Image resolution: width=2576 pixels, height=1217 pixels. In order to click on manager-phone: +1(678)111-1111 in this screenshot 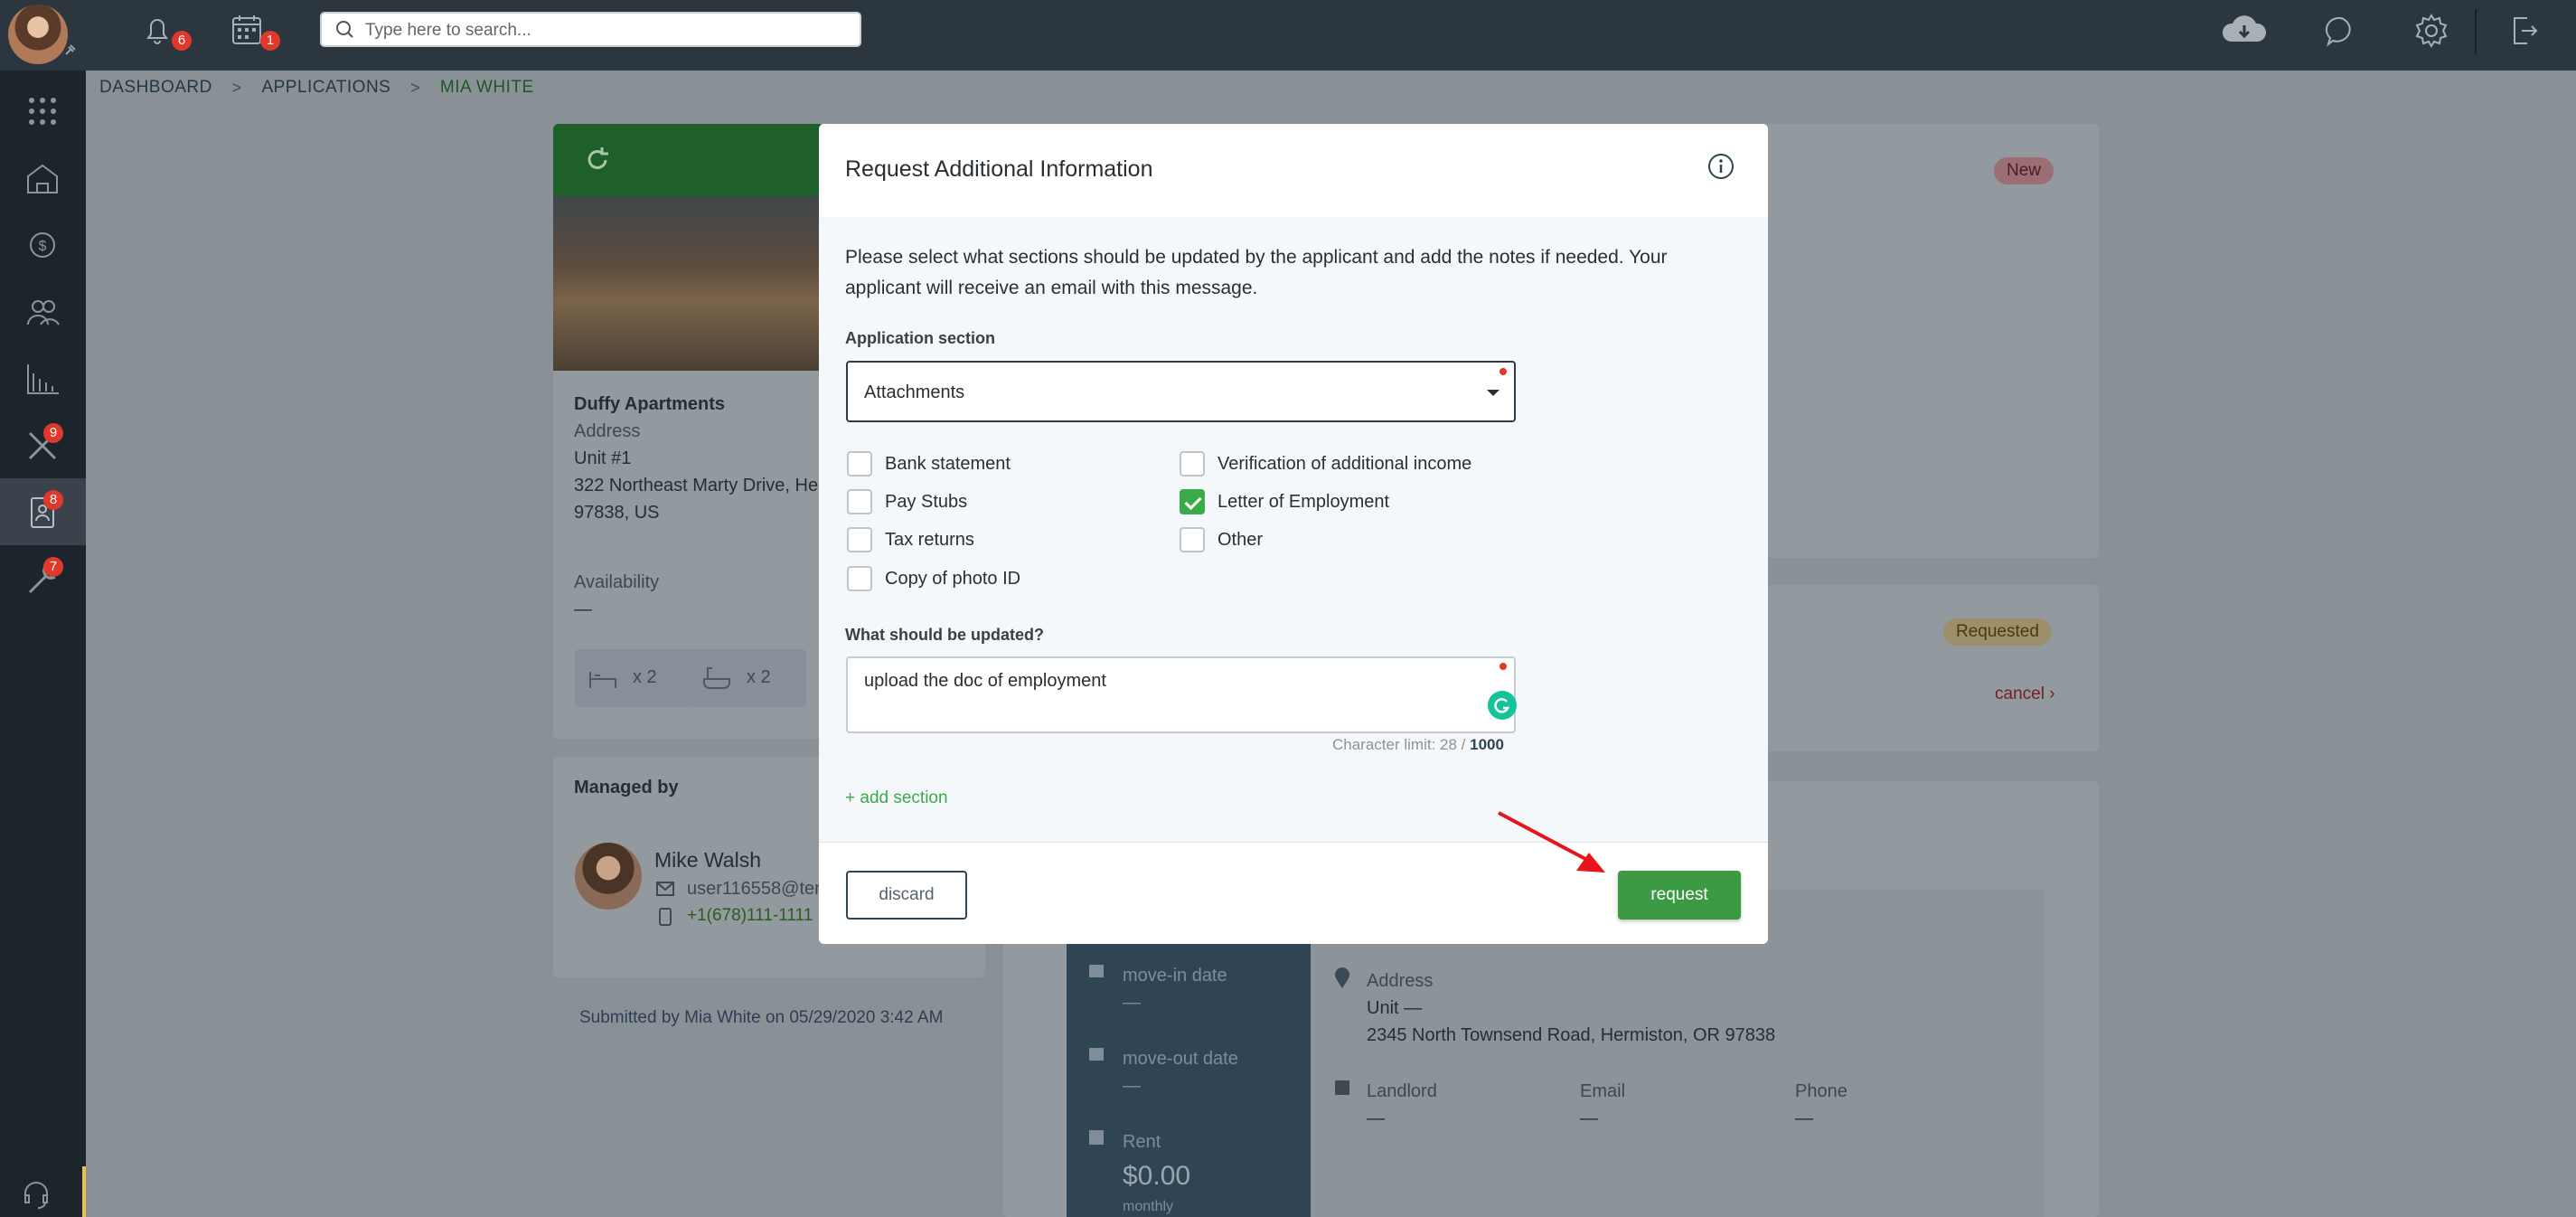, I will do `click(750, 916)`.